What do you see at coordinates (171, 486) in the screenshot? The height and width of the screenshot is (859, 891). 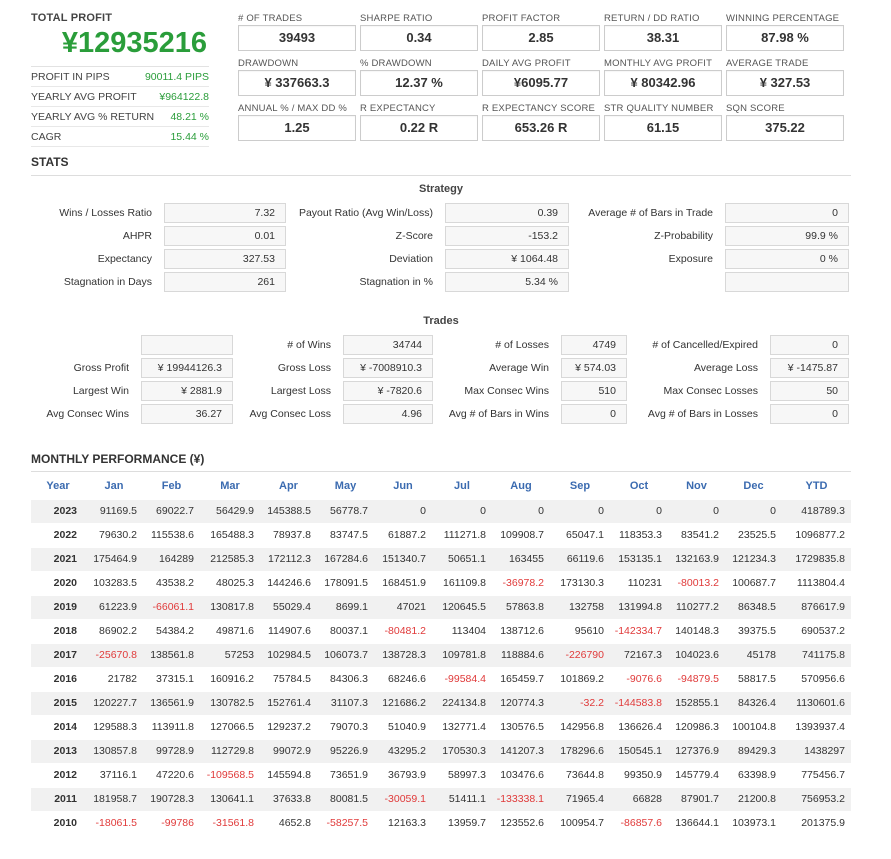 I see `column-header: Feb` at bounding box center [171, 486].